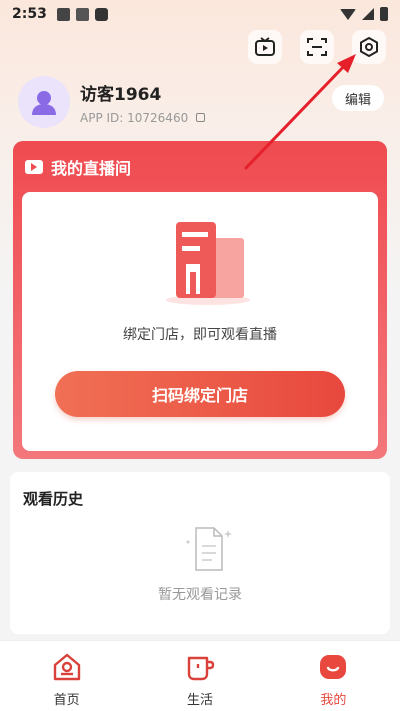 The image size is (400, 711). Describe the element at coordinates (200, 335) in the screenshot. I see `bind-store-tip: 绑定门店，即可观看直播` at that location.